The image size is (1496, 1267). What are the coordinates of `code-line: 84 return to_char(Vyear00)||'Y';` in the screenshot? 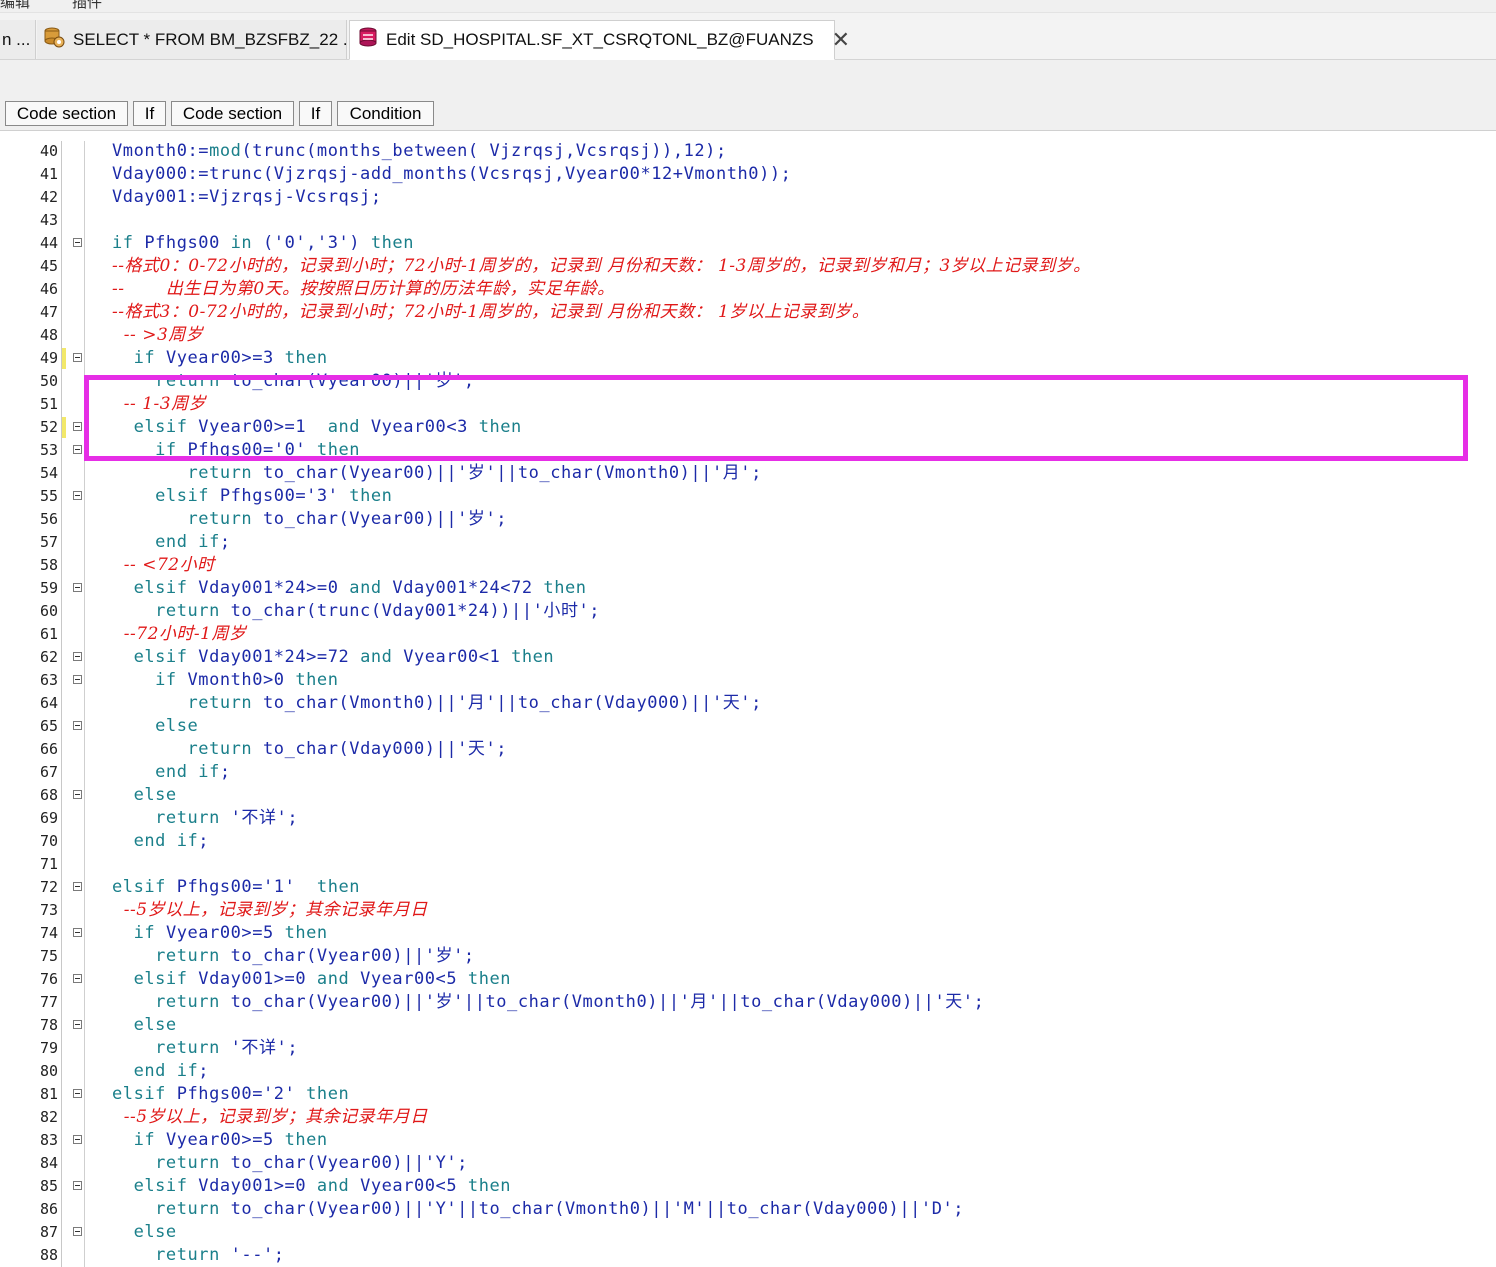 It's located at (748, 1163).